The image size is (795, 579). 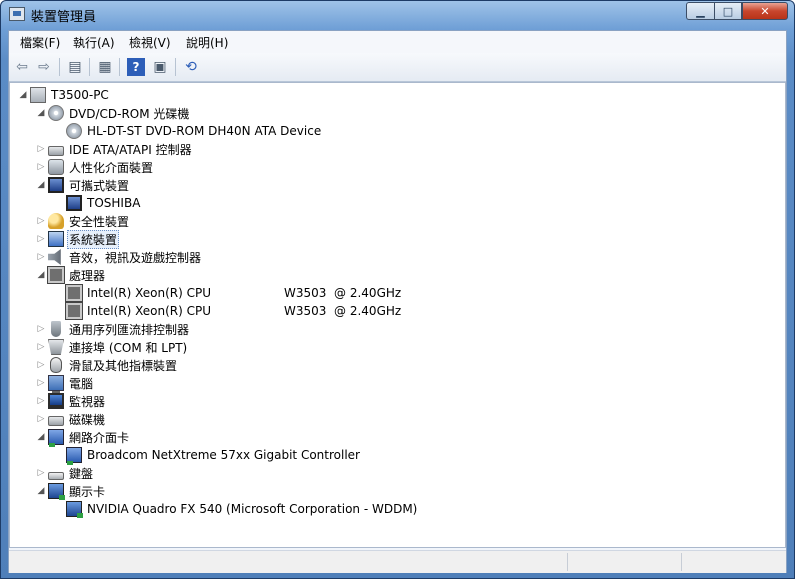 I want to click on tree-row: ▷ 音效，視訊及遊戲控制器, so click(x=119, y=257).